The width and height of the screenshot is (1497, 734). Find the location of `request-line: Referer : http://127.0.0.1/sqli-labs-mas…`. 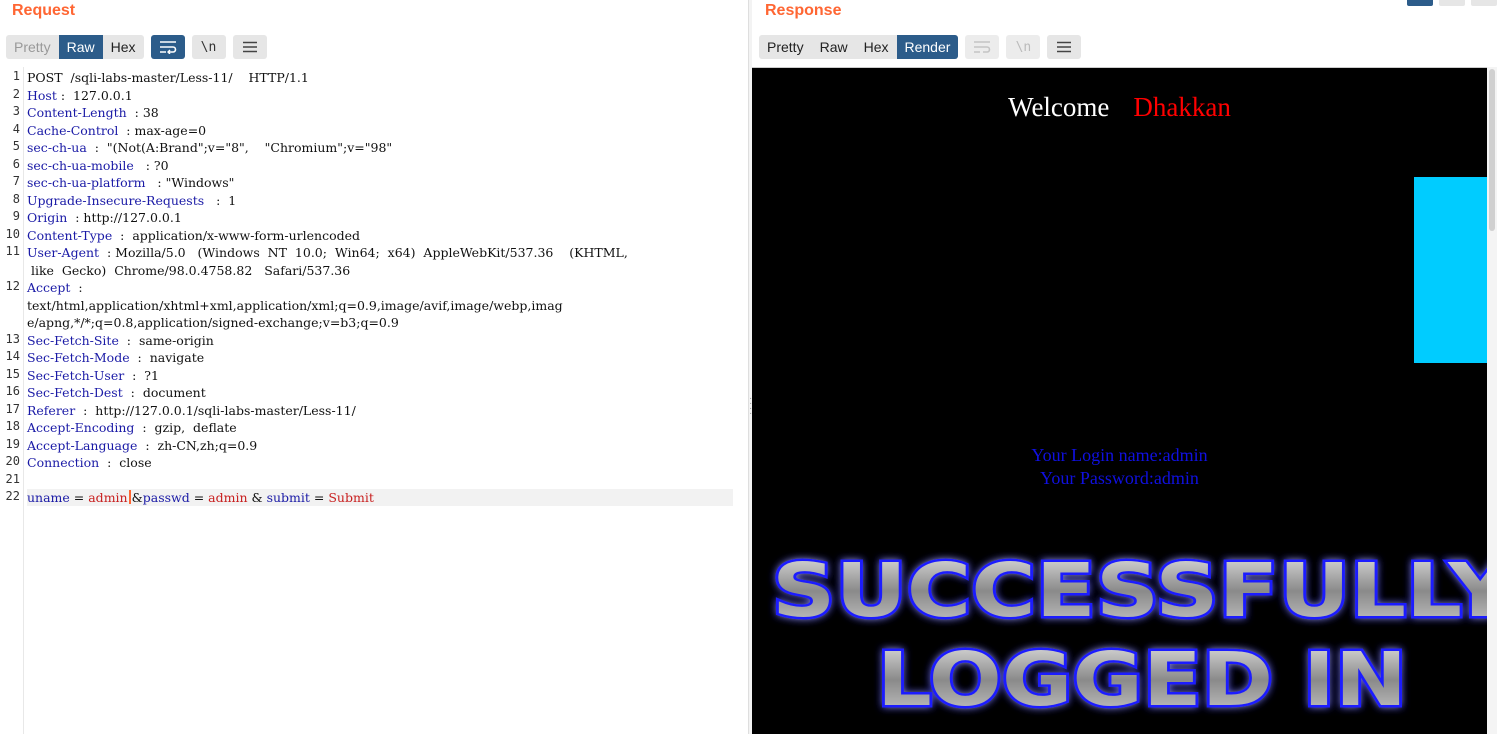

request-line: Referer : http://127.0.0.1/sqli-labs-mas… is located at coordinates (191, 410).